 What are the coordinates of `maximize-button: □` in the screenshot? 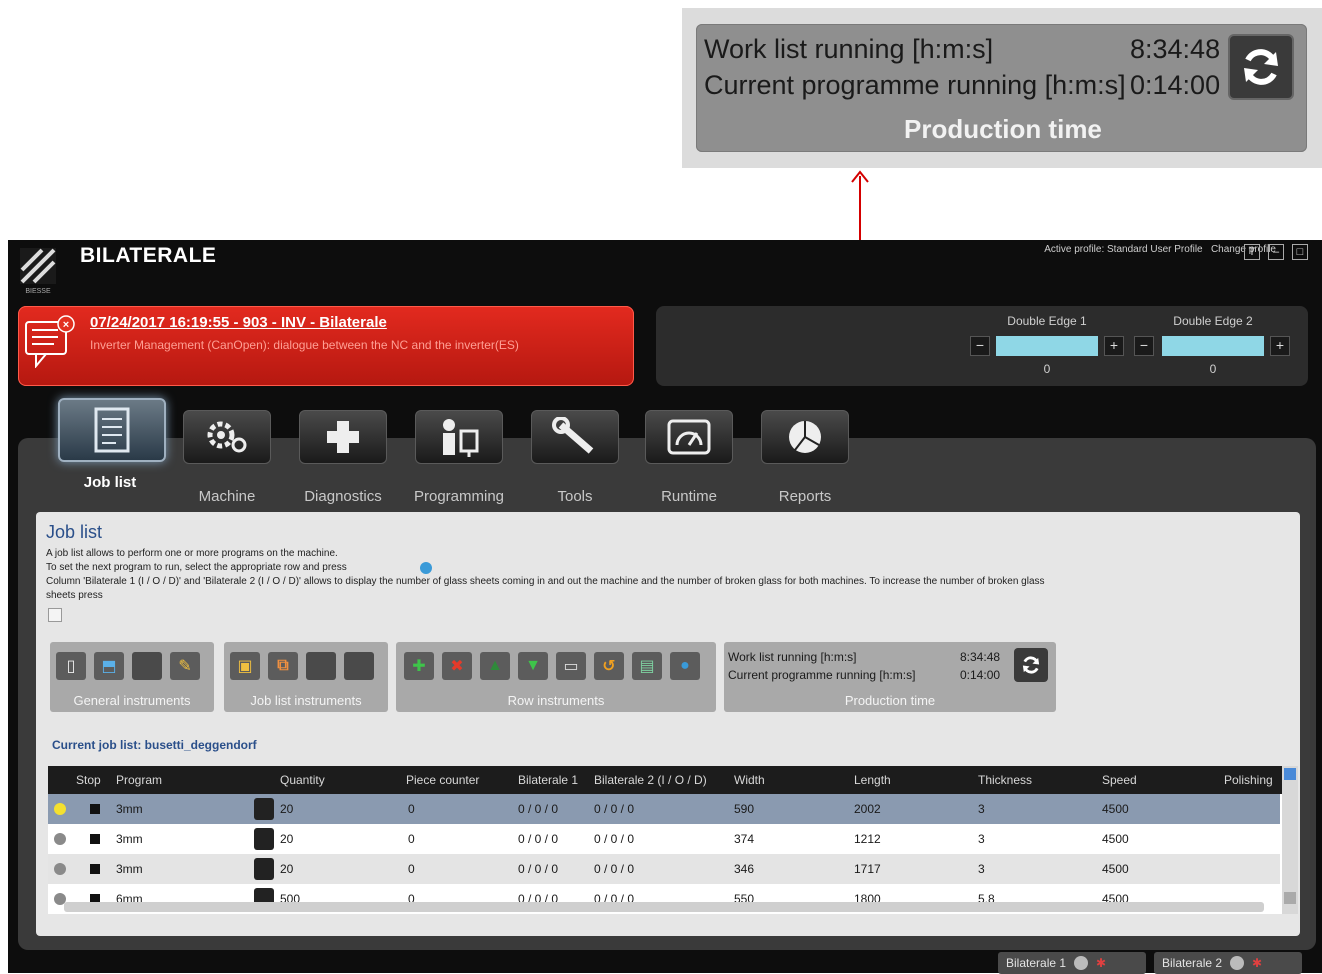 It's located at (1300, 252).